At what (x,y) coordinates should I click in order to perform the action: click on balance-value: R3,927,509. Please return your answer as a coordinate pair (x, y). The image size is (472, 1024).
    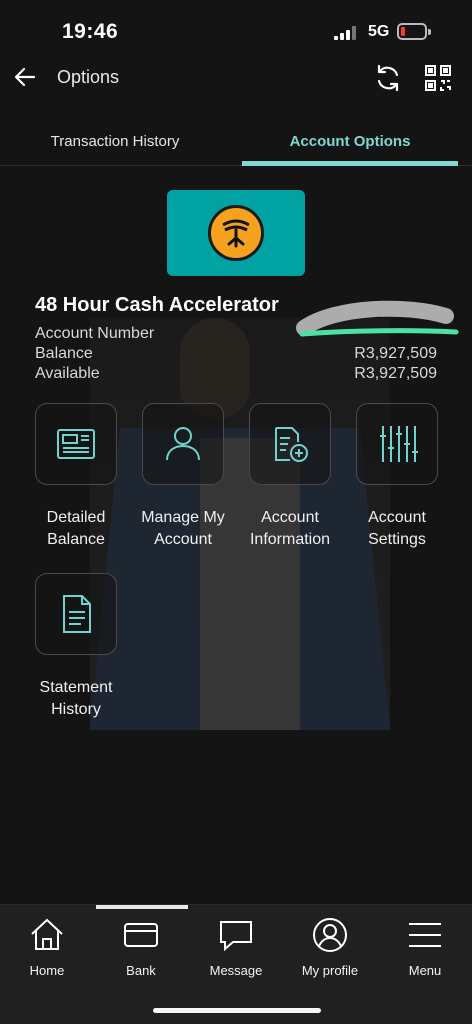
    Looking at the image, I should click on (395, 353).